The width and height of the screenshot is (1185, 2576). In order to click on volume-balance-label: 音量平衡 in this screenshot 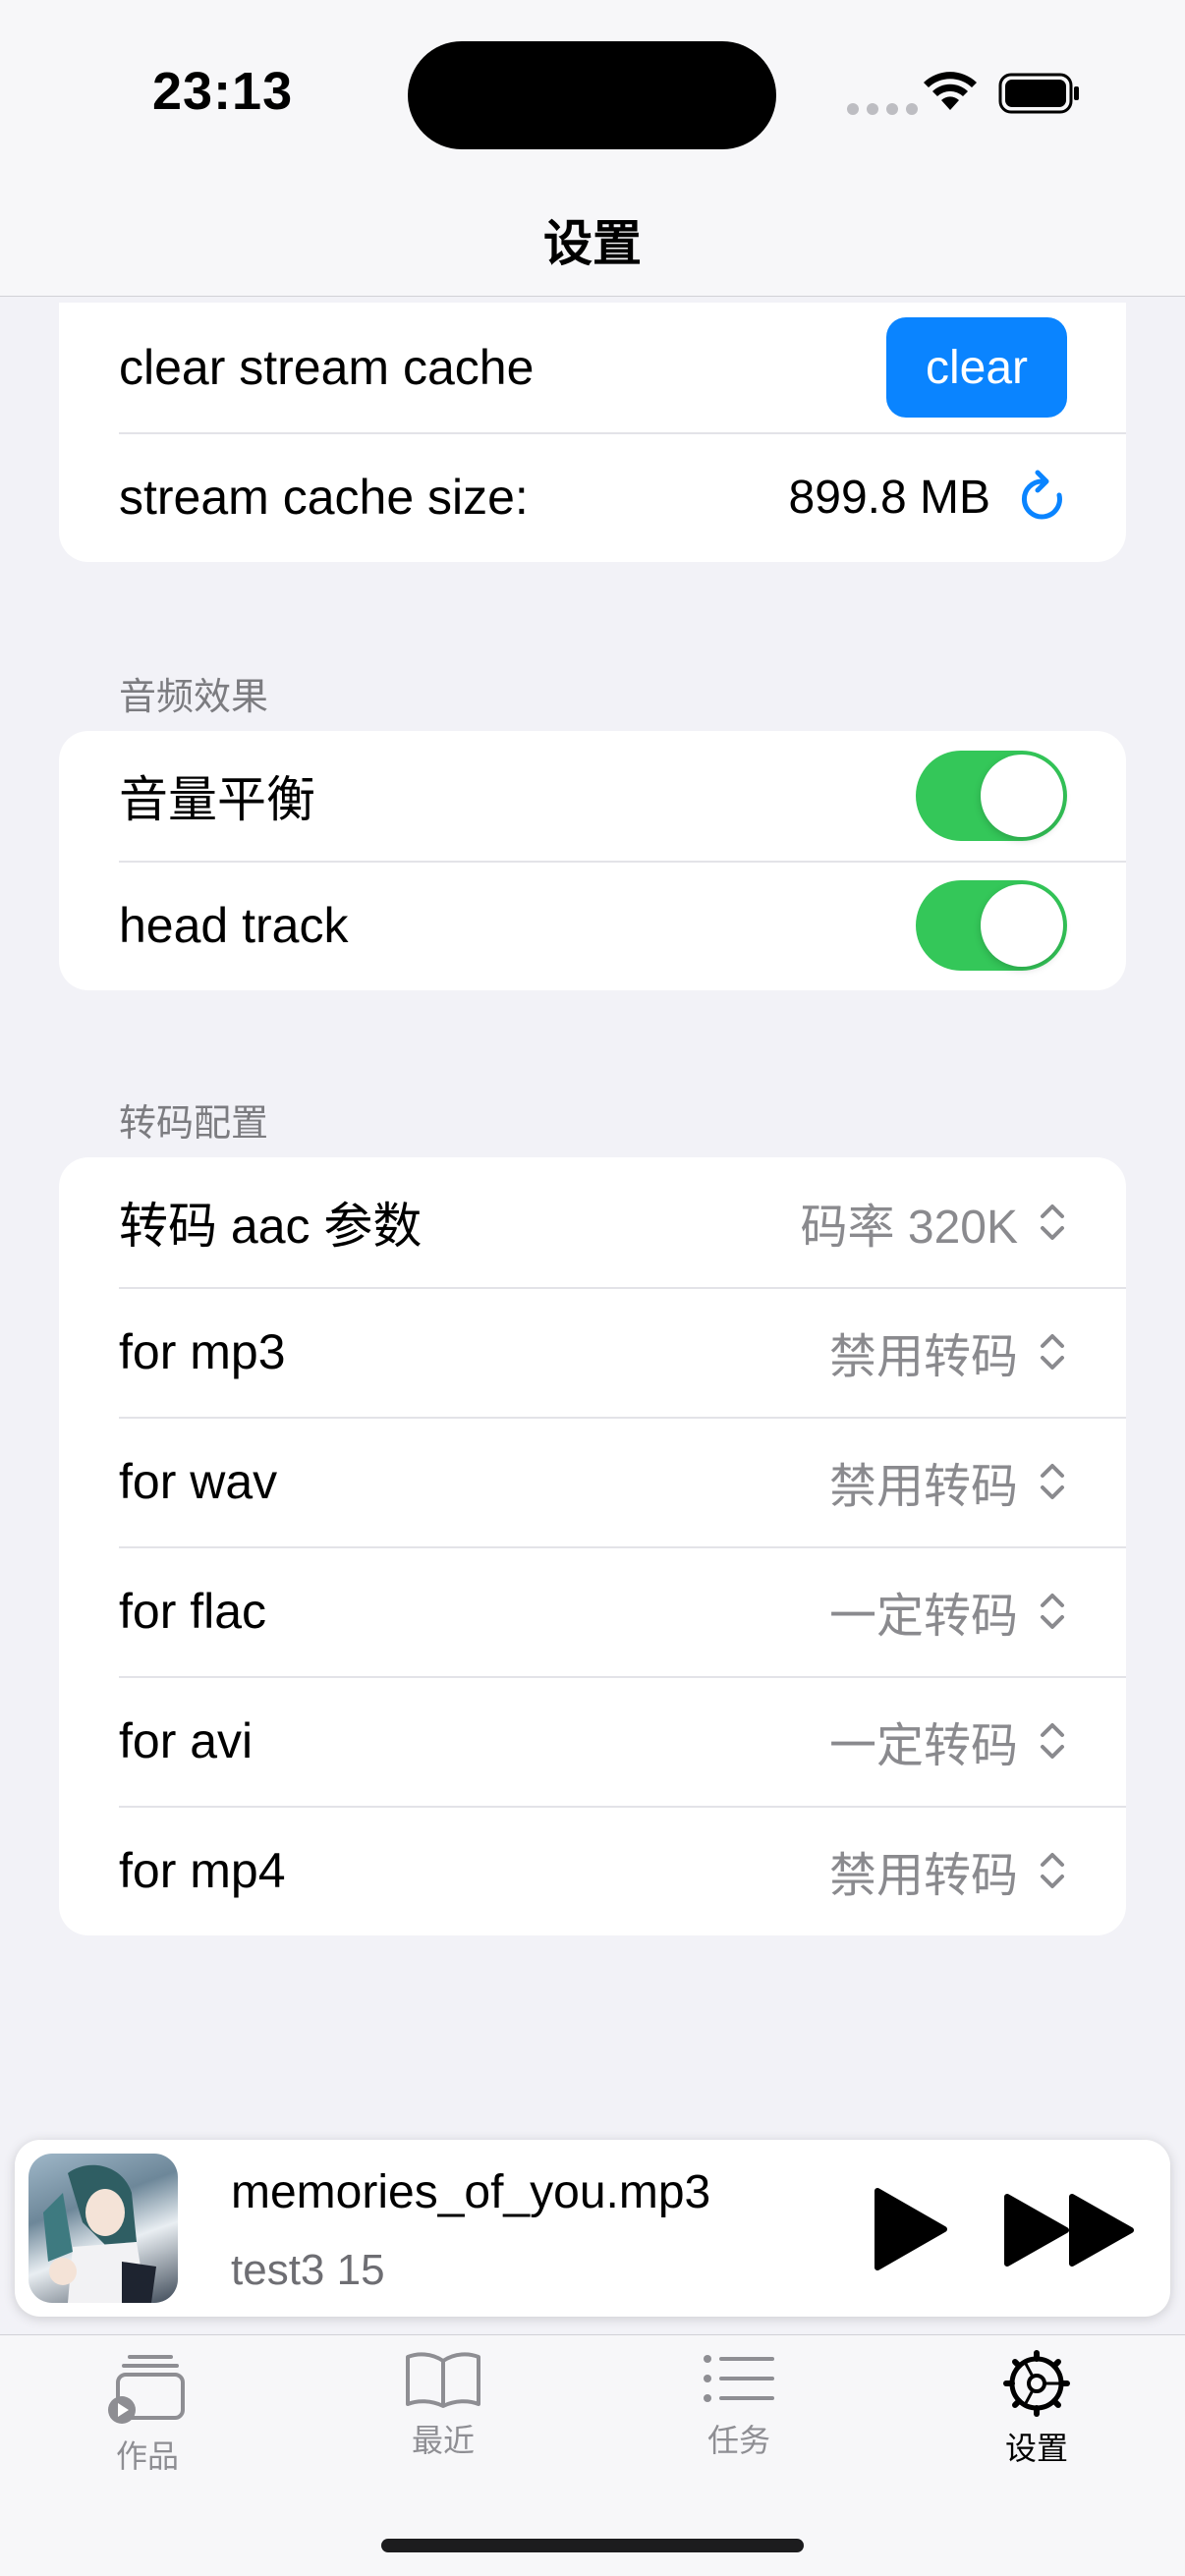, I will do `click(217, 799)`.